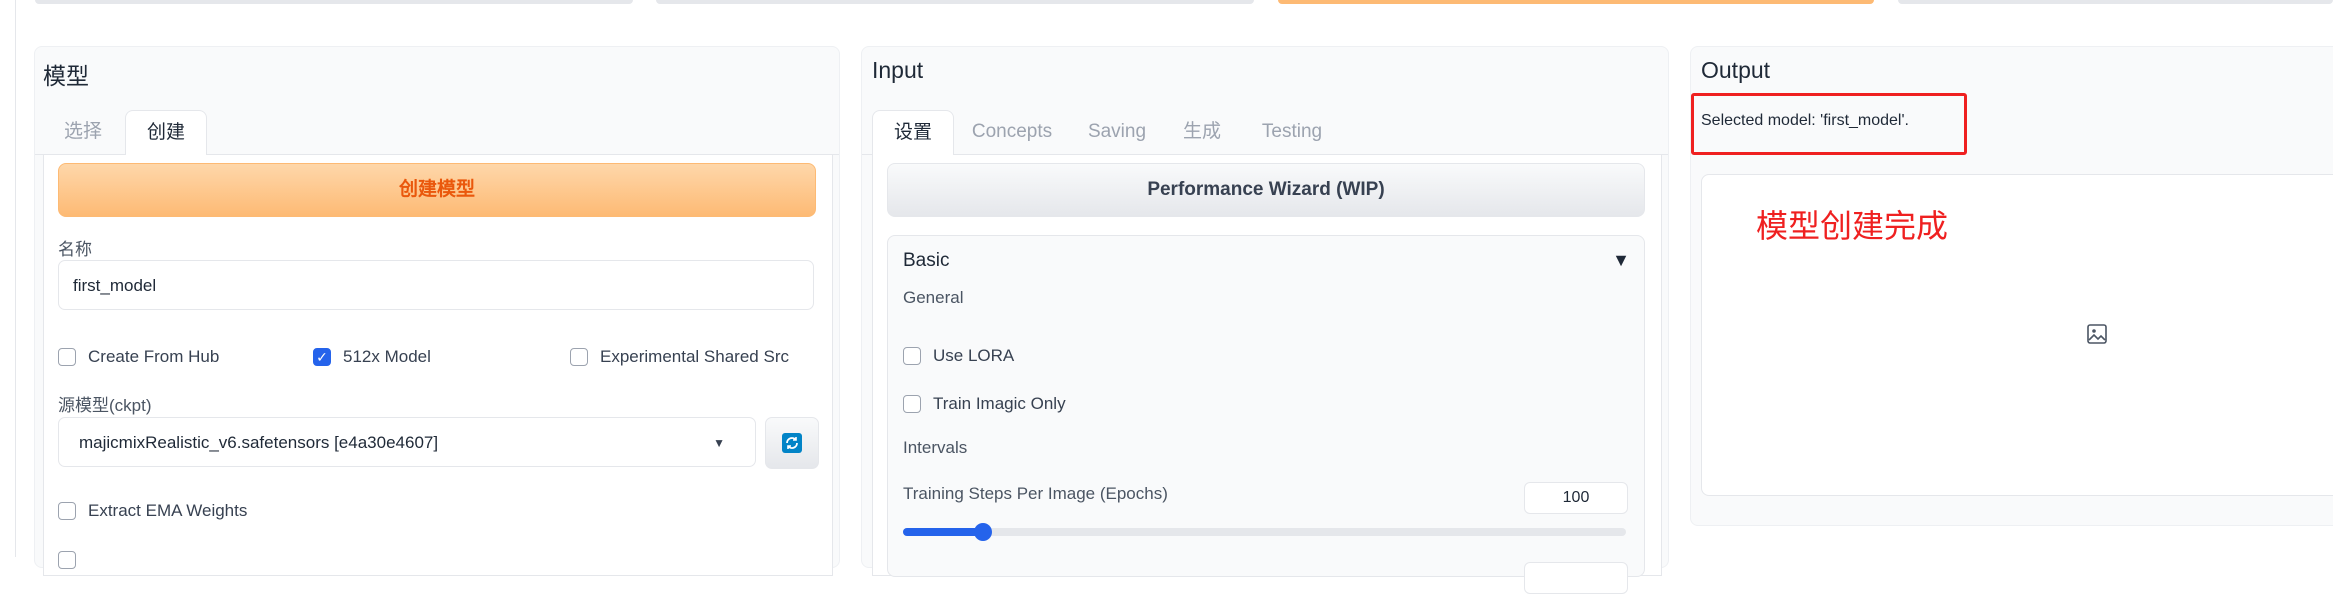 Image resolution: width=2333 pixels, height=594 pixels. I want to click on create-from-hub-checkbox: Create From Hub, so click(138, 357).